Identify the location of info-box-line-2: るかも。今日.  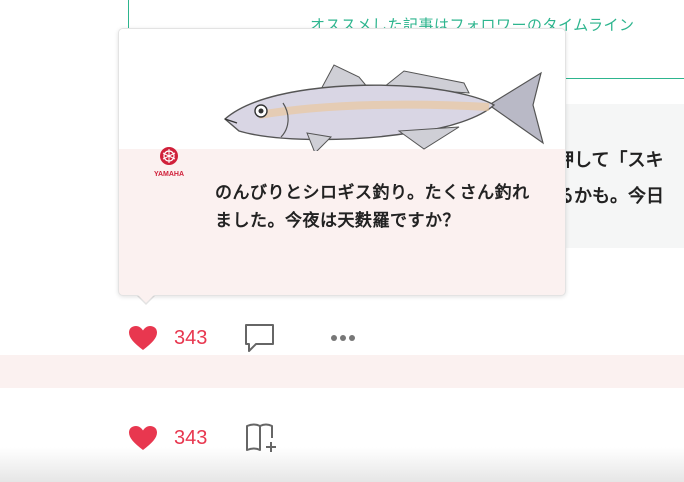
(610, 196).